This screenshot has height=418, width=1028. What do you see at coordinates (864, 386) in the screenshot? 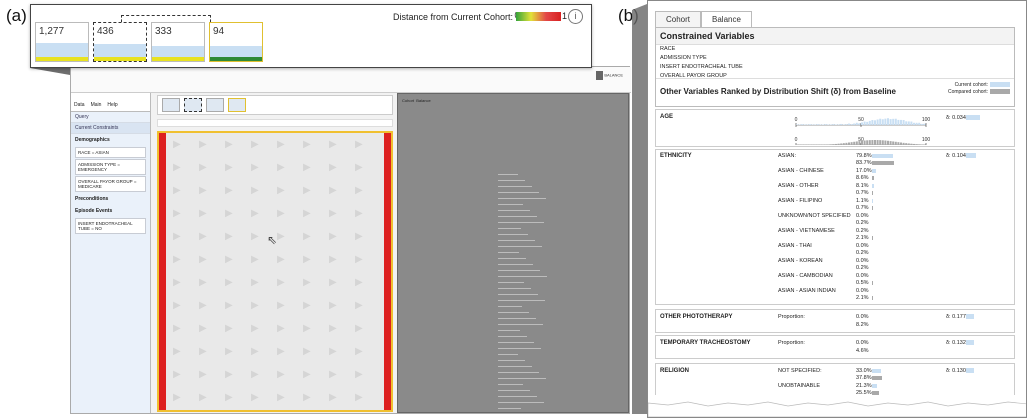
I see `current-pct: 21.3%` at bounding box center [864, 386].